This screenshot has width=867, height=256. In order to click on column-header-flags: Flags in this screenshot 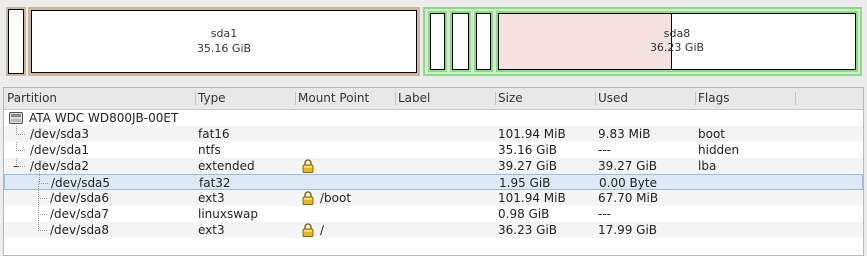, I will do `click(745, 98)`.